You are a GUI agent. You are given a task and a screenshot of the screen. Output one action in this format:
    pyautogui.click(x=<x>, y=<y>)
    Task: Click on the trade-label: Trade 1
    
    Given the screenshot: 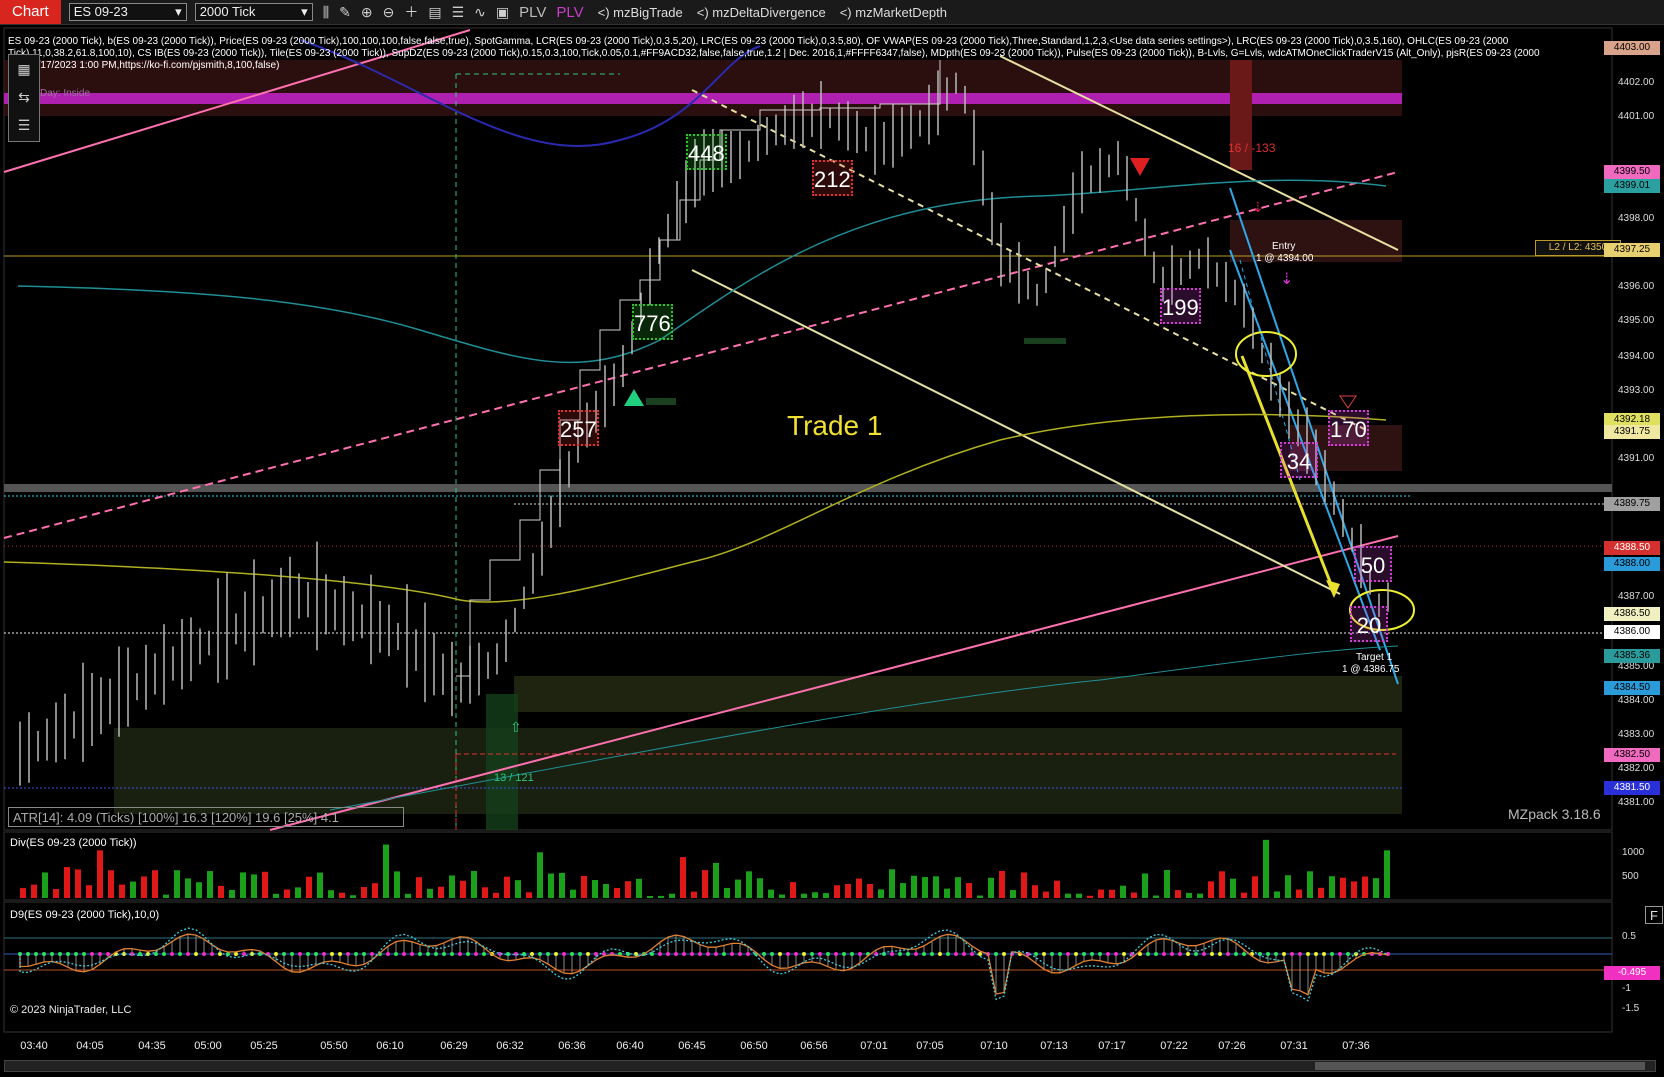 What is the action you would take?
    pyautogui.click(x=835, y=425)
    